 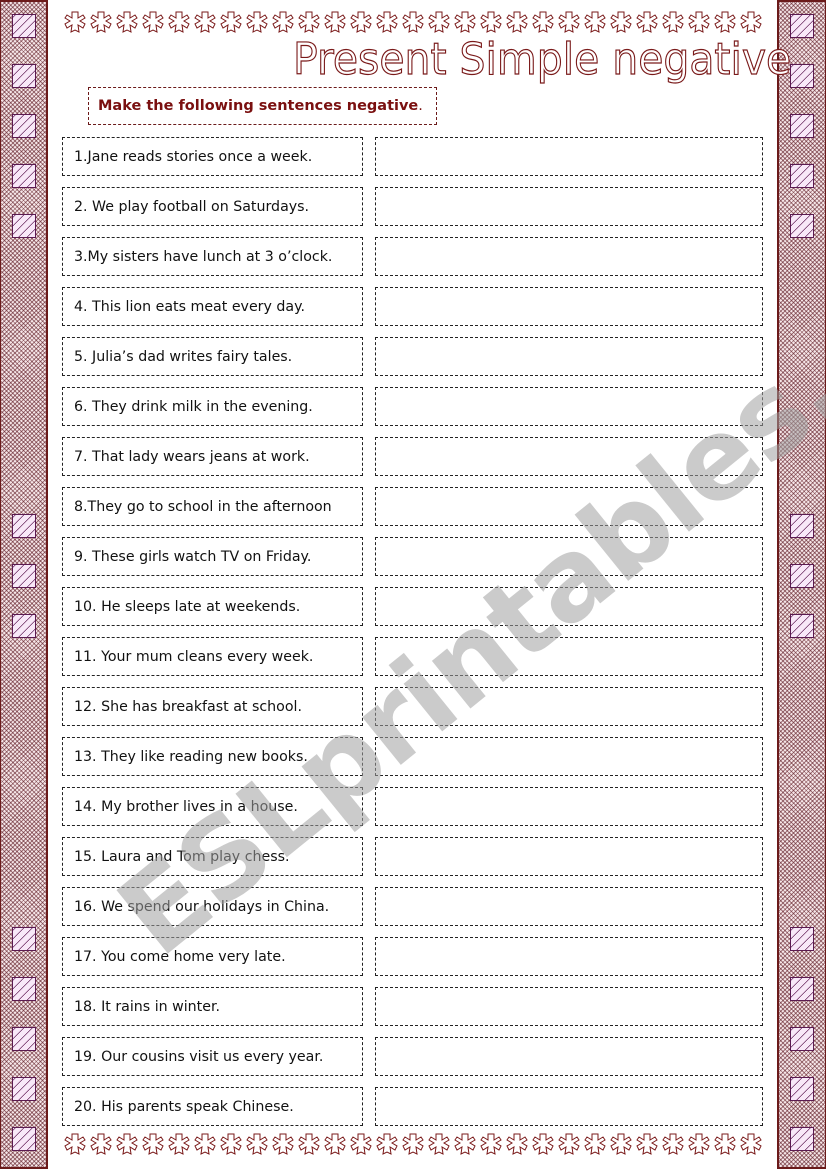 I want to click on top-flower-border, so click(x=412, y=23).